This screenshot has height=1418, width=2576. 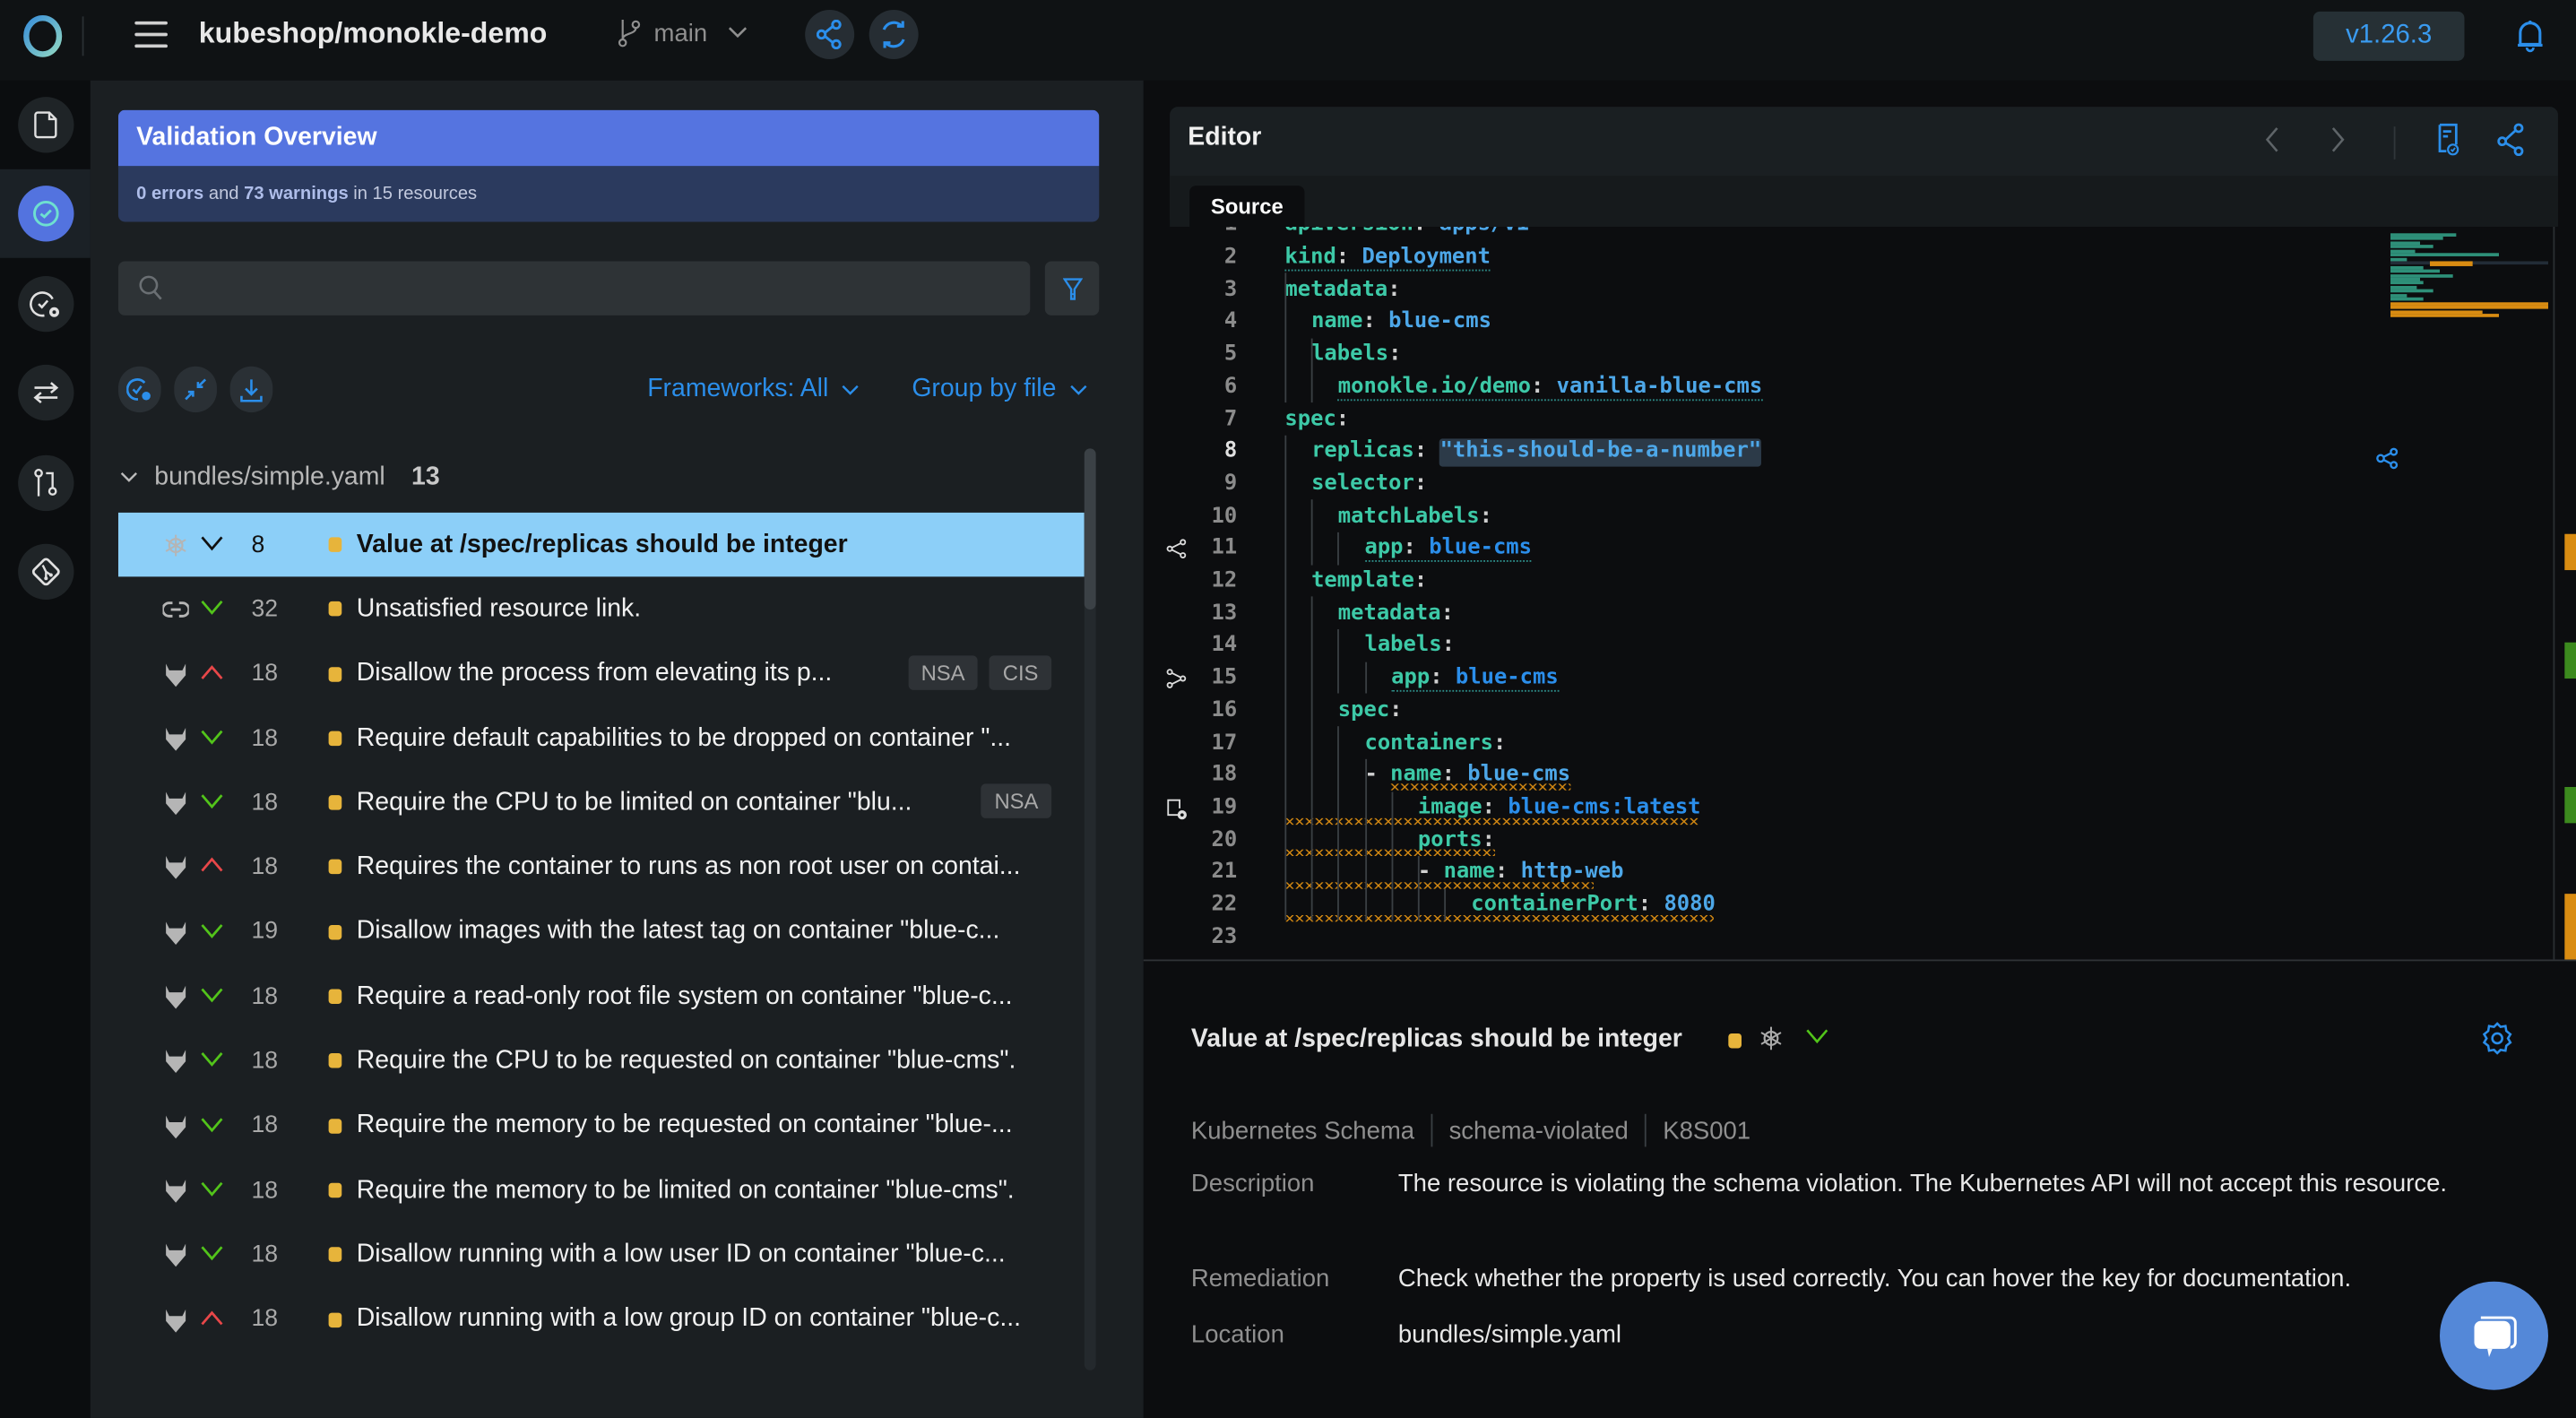 What do you see at coordinates (2394, 143) in the screenshot?
I see `editor-toolbar-divider` at bounding box center [2394, 143].